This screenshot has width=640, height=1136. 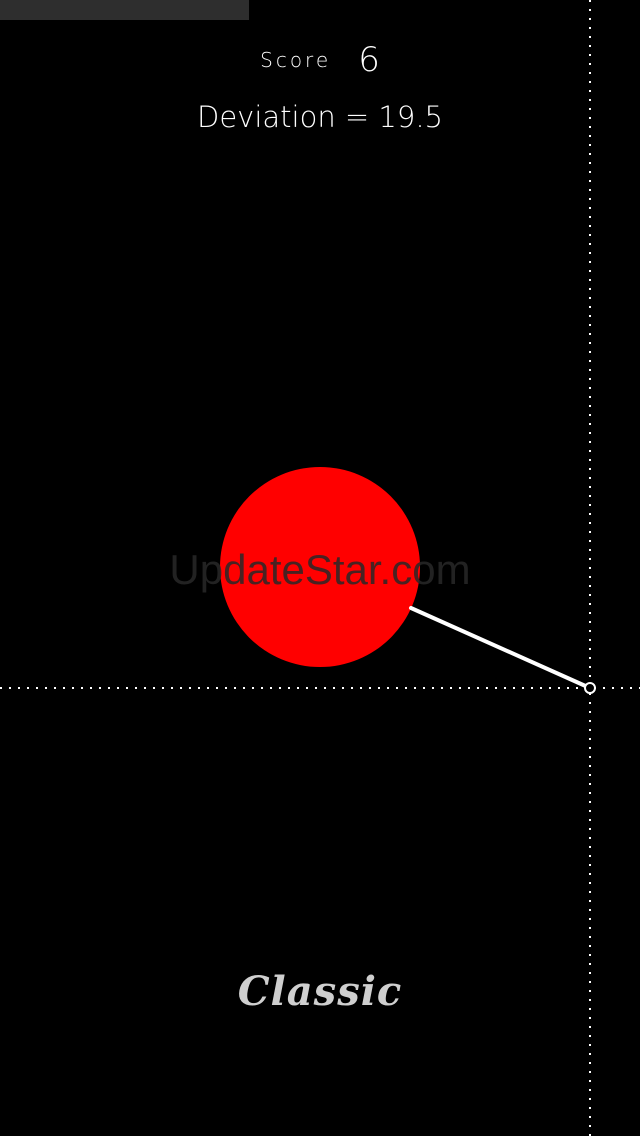 I want to click on red-ball, so click(x=320, y=567).